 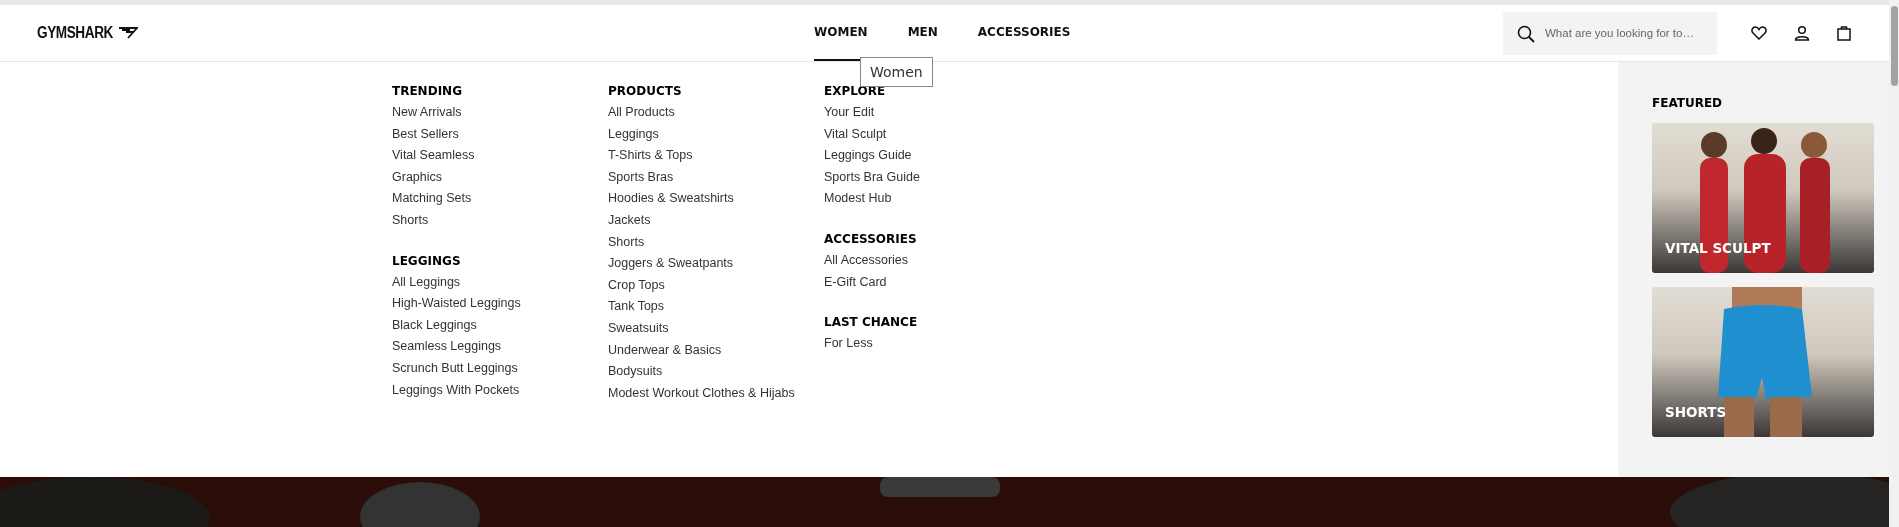 I want to click on logo-text: GYMSHARK, so click(x=75, y=33).